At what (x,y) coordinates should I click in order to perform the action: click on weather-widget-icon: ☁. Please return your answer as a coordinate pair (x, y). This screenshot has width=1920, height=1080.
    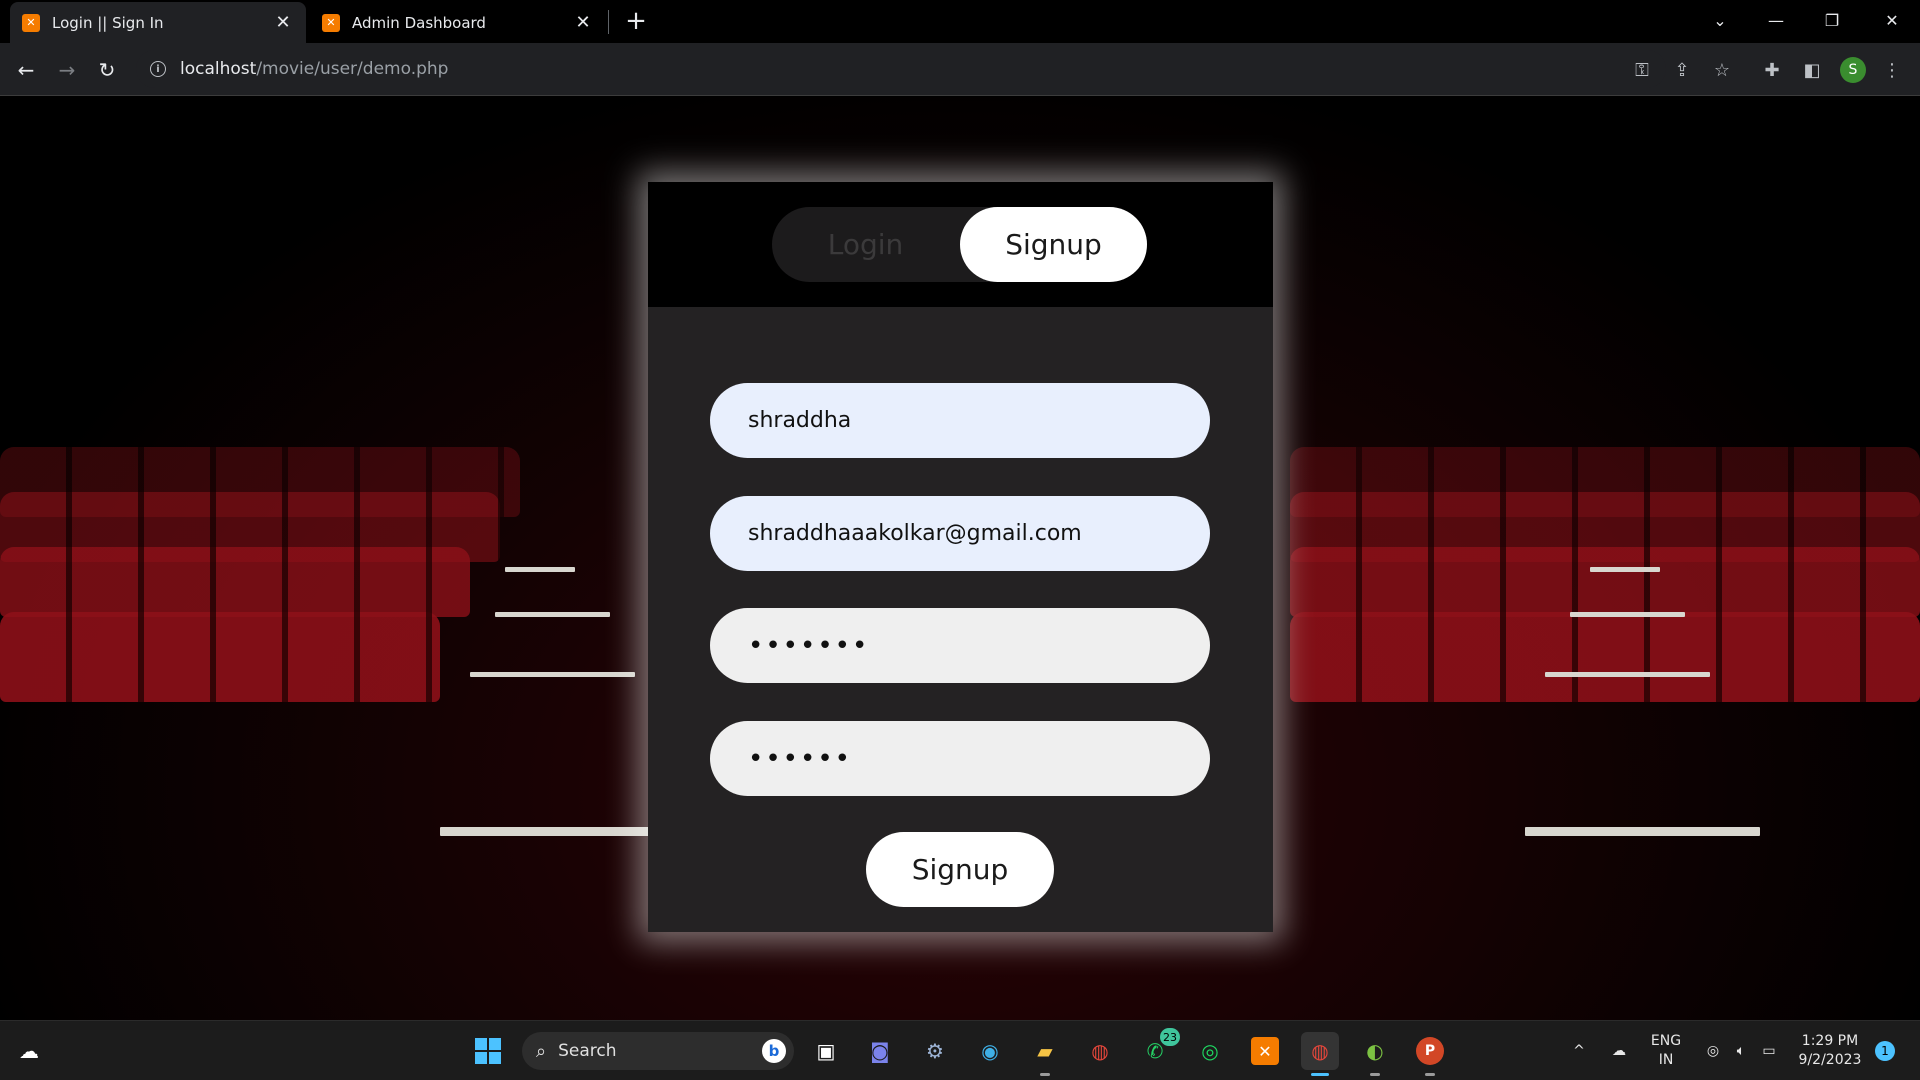
    Looking at the image, I should click on (29, 1051).